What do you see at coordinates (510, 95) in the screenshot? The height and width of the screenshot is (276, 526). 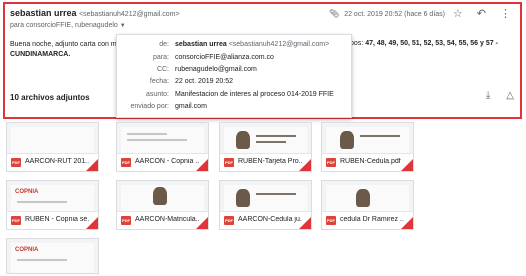 I see `drive-icon: △` at bounding box center [510, 95].